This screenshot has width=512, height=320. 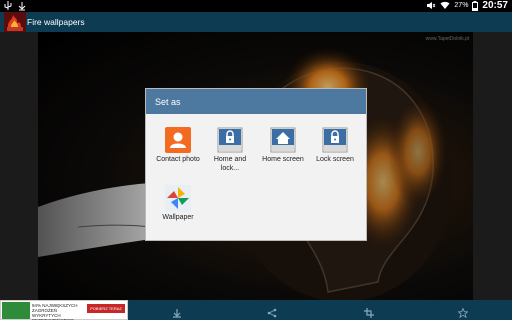 What do you see at coordinates (106, 308) in the screenshot?
I see `ad-download-button: POBIERZ TERAZ` at bounding box center [106, 308].